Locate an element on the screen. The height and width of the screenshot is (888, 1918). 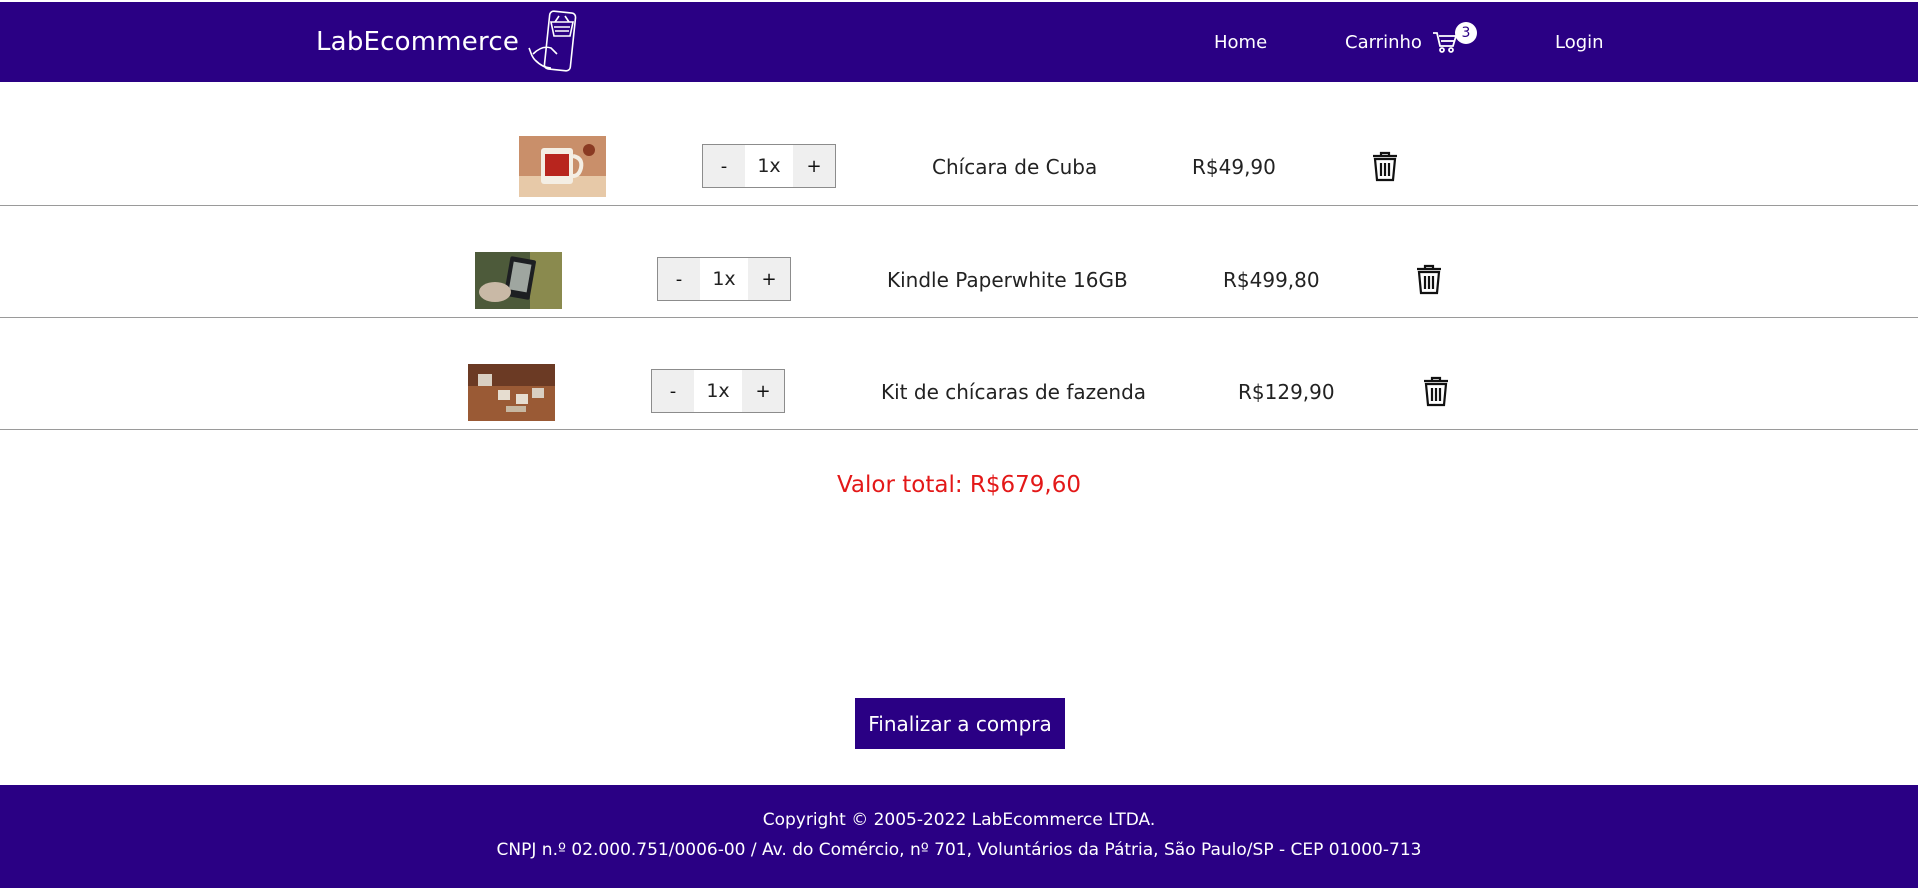
nav-cart: Carrinho is located at coordinates (1401, 42).